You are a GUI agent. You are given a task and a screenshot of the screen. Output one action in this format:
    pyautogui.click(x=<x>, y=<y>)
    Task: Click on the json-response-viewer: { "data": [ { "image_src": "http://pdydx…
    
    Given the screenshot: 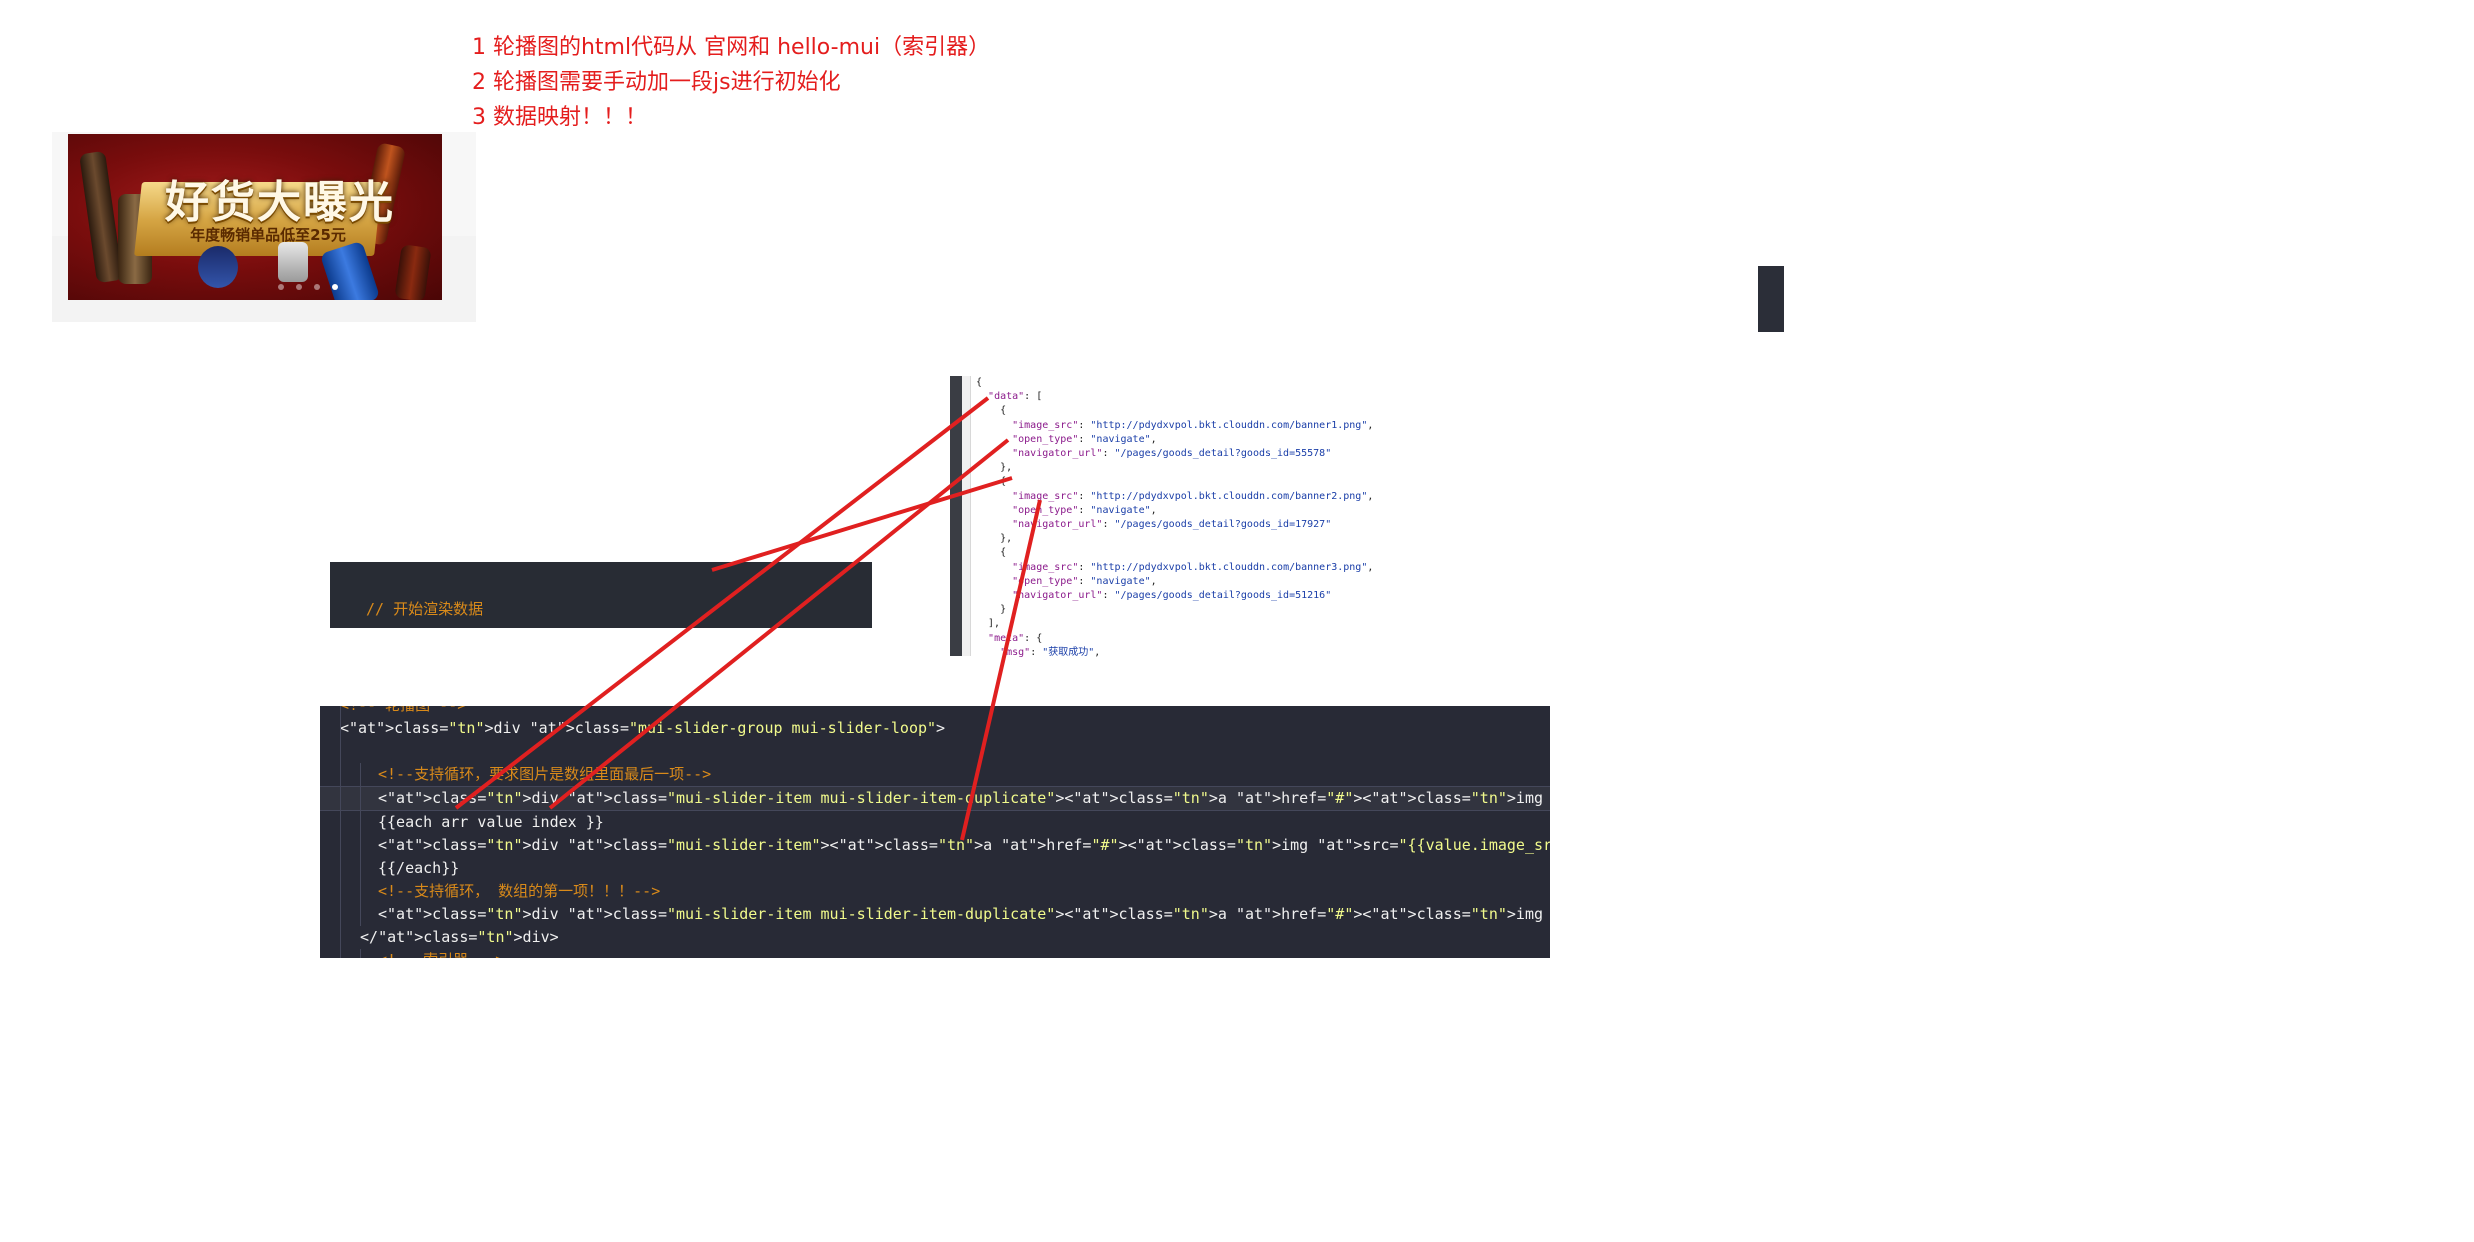 What is the action you would take?
    pyautogui.click(x=1216, y=518)
    